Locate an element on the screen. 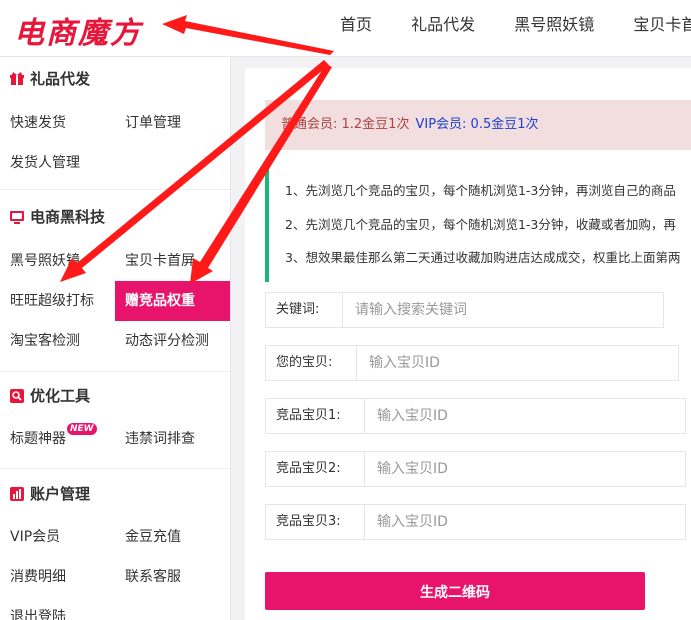 This screenshot has height=620, width=691. nav-item-first-screen: 宝贝卡首 is located at coordinates (662, 25).